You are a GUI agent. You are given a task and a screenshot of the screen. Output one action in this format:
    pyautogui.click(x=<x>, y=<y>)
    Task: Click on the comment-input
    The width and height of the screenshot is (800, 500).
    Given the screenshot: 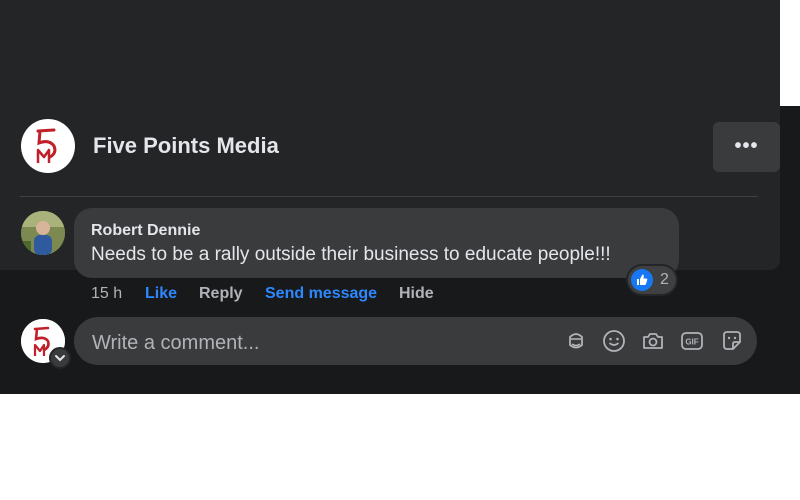 What is the action you would take?
    pyautogui.click(x=317, y=343)
    